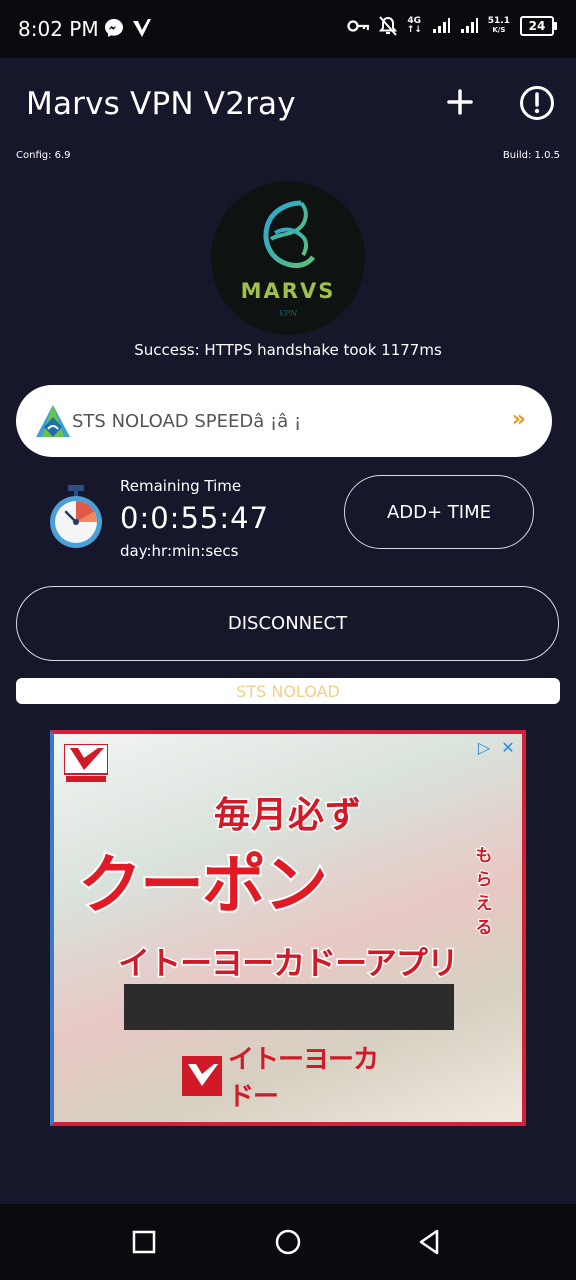 Image resolution: width=576 pixels, height=1280 pixels. What do you see at coordinates (144, 1242) in the screenshot?
I see `recents-icon` at bounding box center [144, 1242].